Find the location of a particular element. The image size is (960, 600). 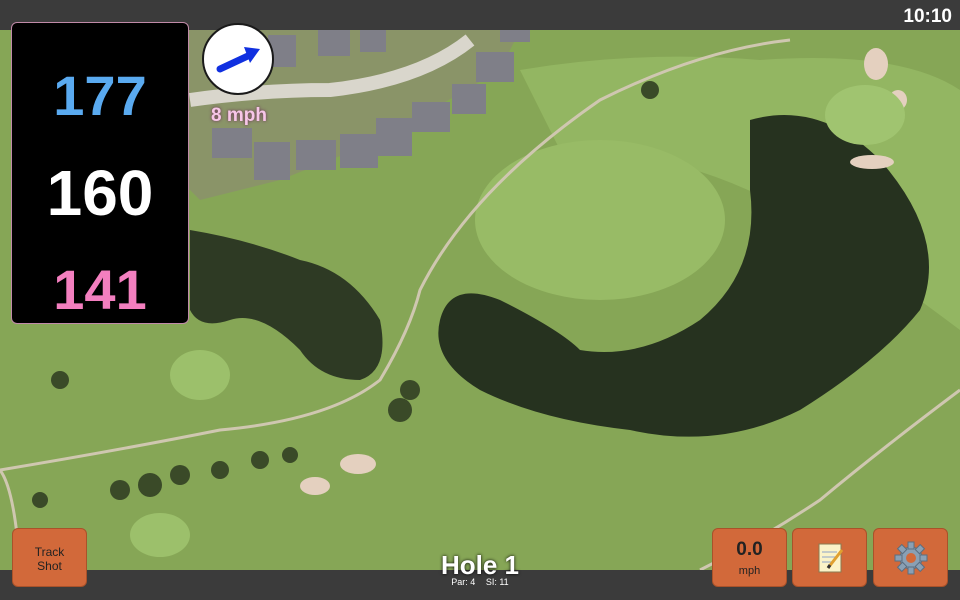

settings-button is located at coordinates (910, 557).